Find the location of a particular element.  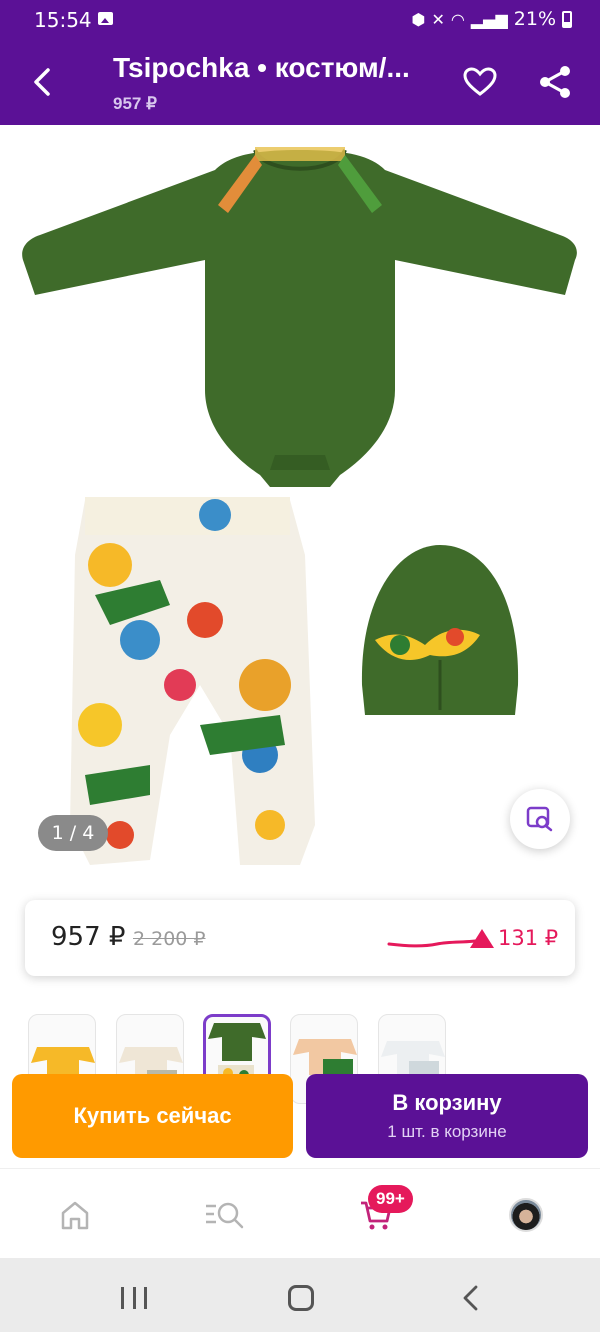

pants-illustration is located at coordinates (192, 681).